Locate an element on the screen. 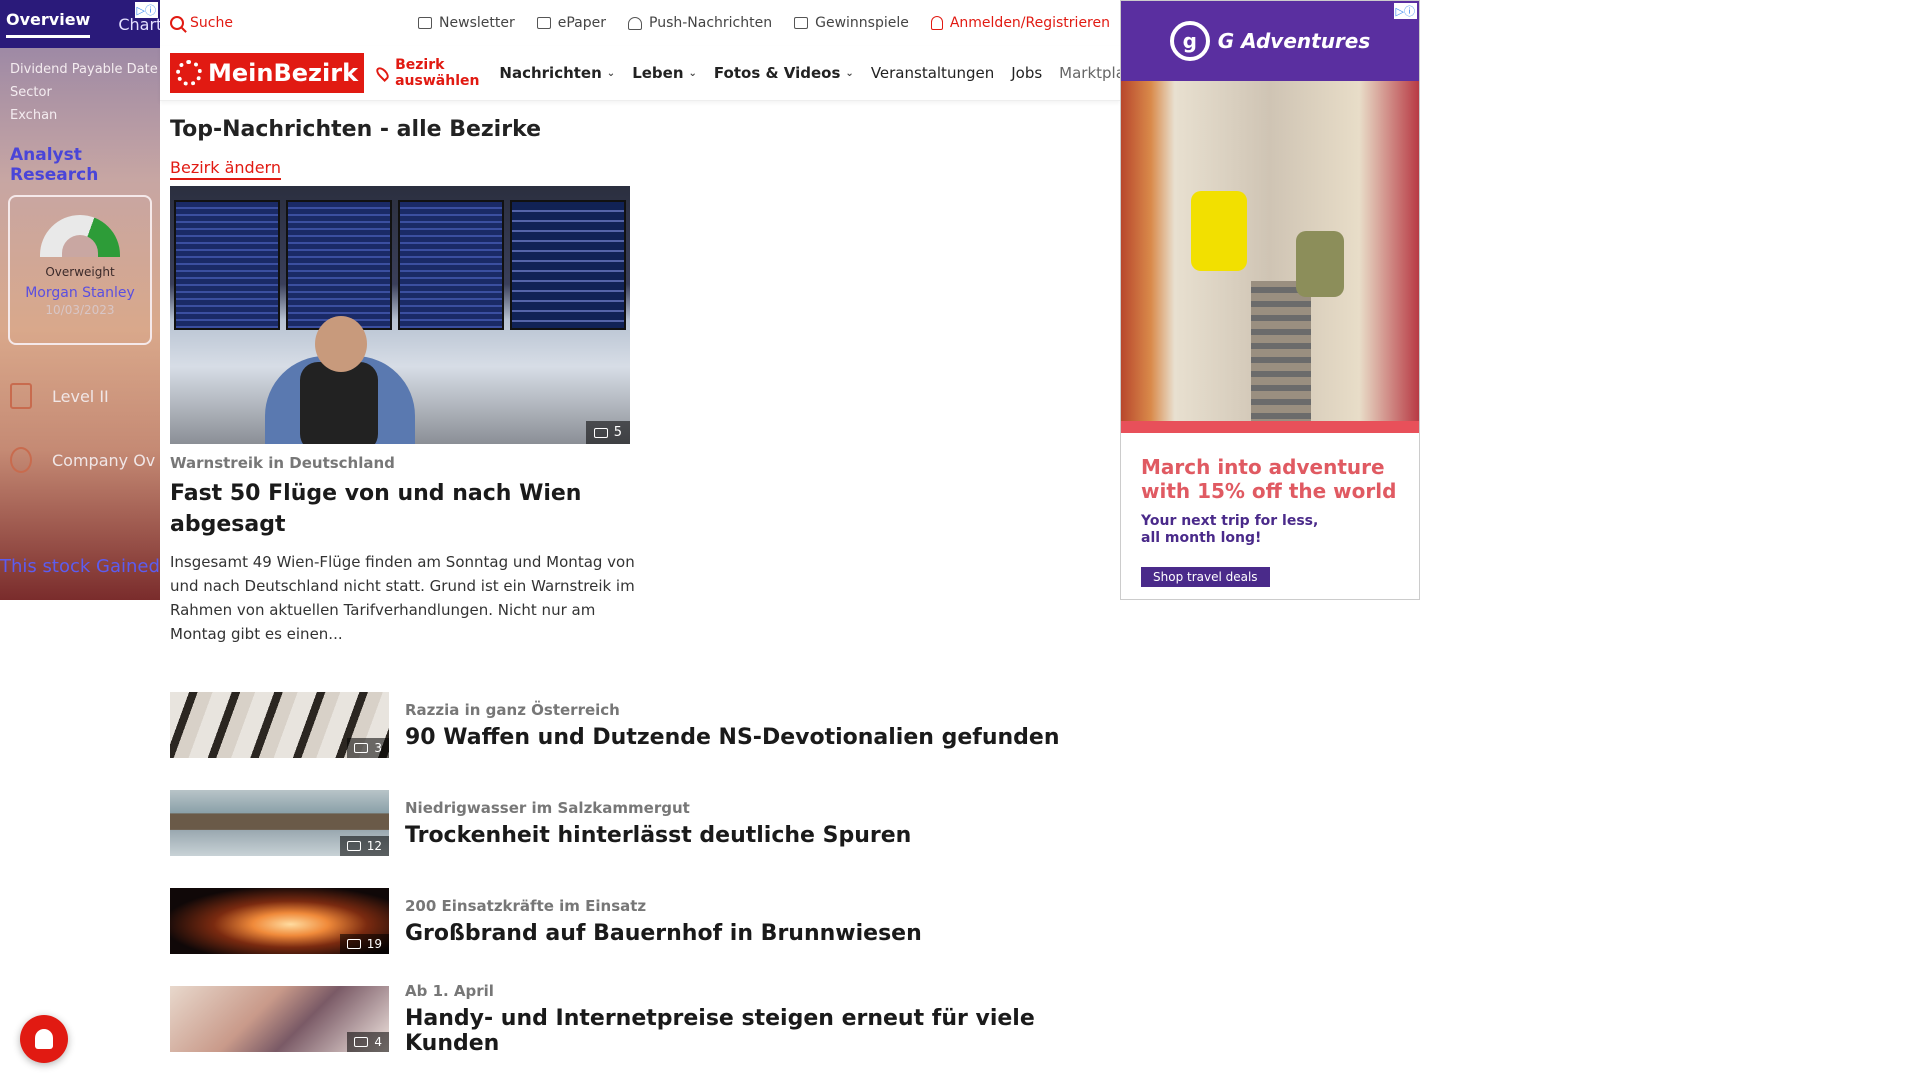 The width and height of the screenshot is (1920, 1080). nav-nachrichten: Nachrichten ⌄ is located at coordinates (557, 73).